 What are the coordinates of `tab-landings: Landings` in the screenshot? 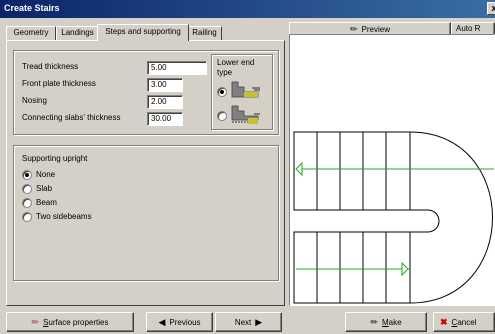 It's located at (77, 33).